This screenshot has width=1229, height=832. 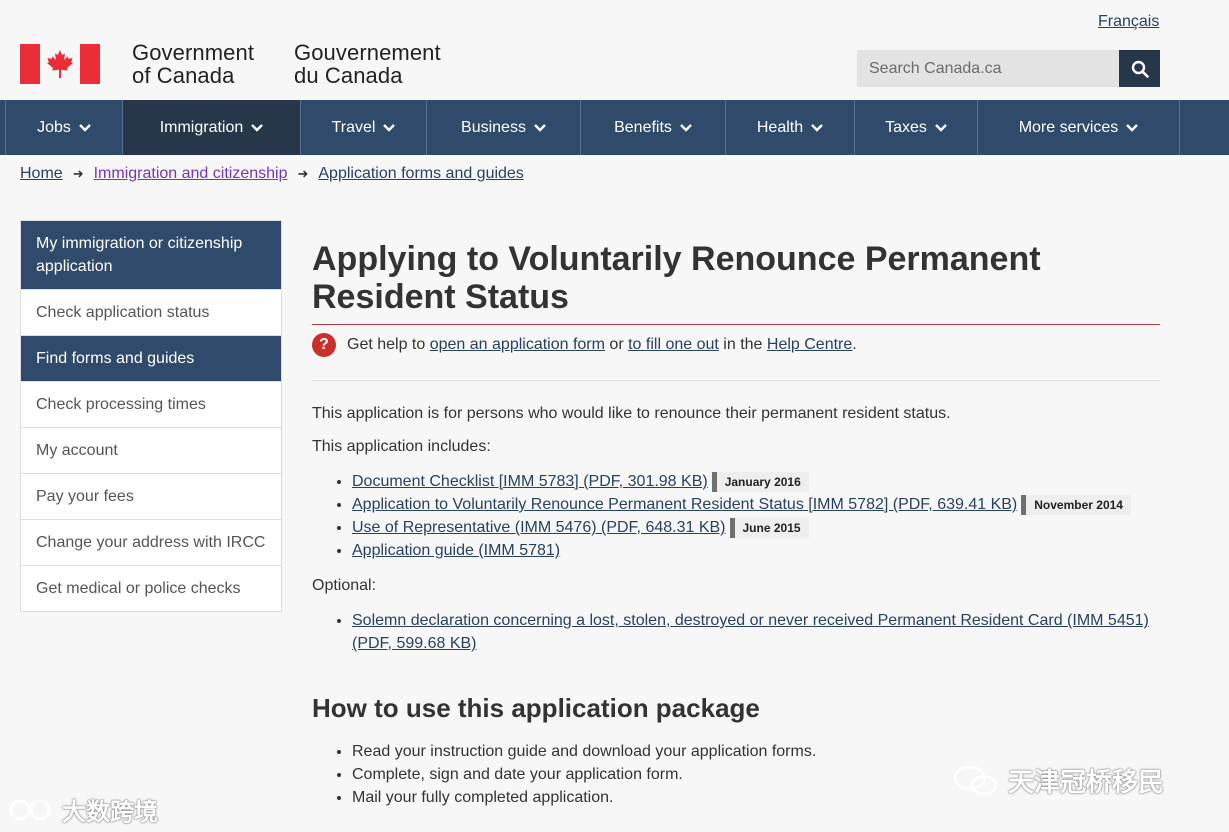 I want to click on watermark-right: 天津冠桥移民, so click(x=1058, y=780).